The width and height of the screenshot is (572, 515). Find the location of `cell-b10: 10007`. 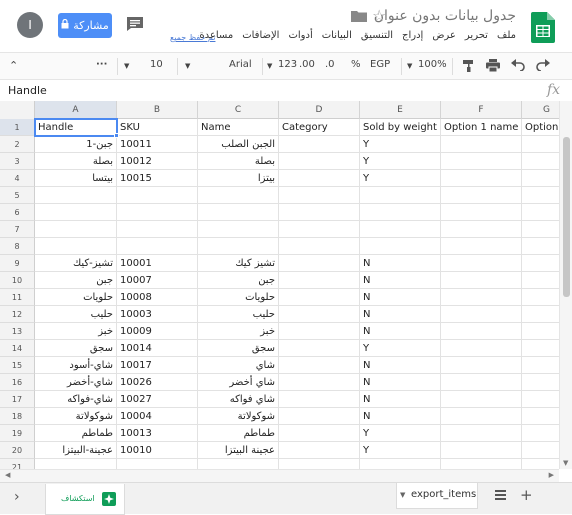

cell-b10: 10007 is located at coordinates (157, 280).